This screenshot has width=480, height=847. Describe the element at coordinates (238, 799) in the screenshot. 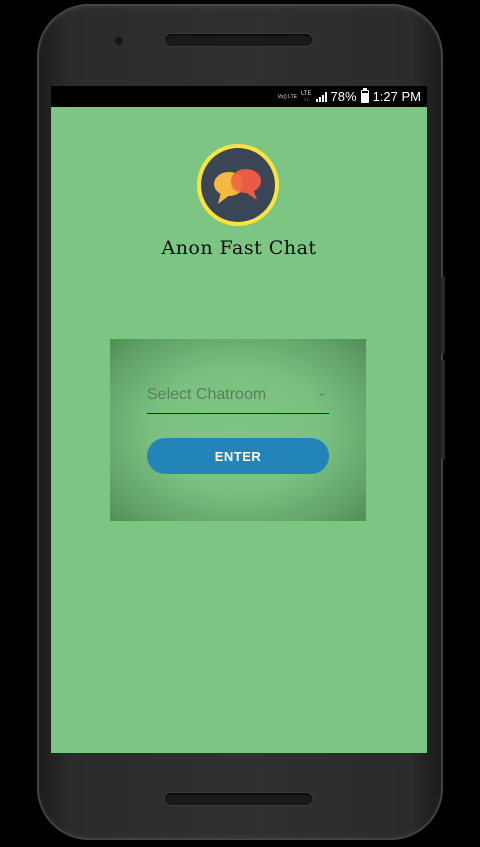

I see `bottom-speaker` at that location.